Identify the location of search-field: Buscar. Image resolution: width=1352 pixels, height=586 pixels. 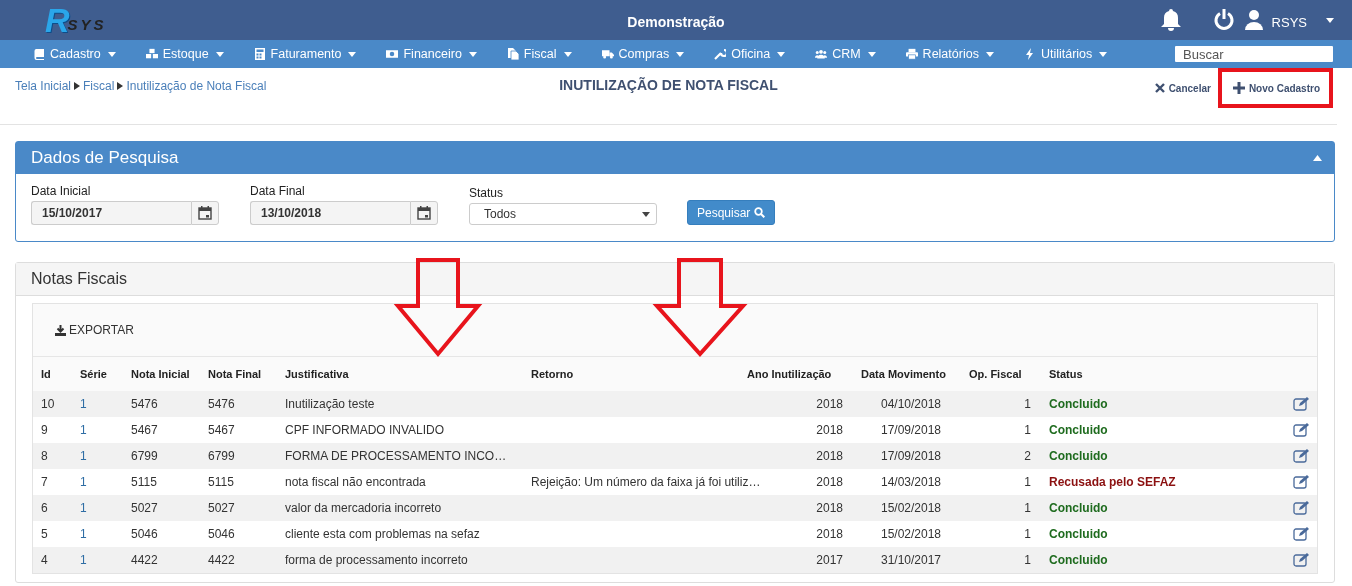
(1254, 54).